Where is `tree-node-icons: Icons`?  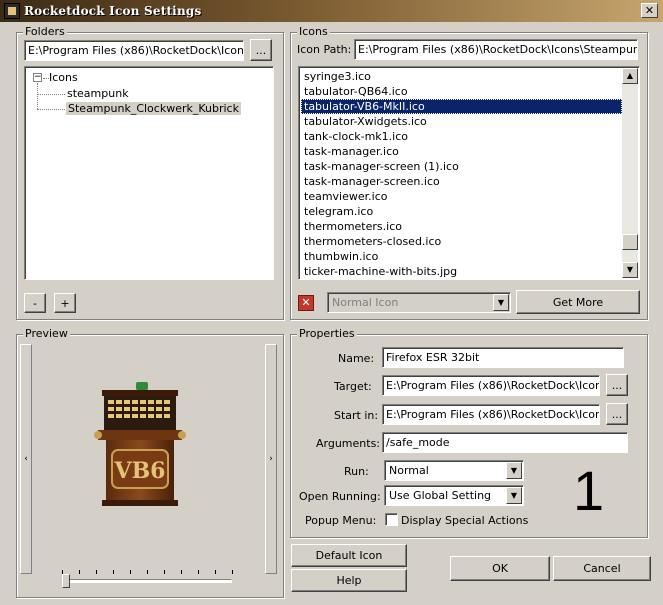 tree-node-icons: Icons is located at coordinates (63, 77).